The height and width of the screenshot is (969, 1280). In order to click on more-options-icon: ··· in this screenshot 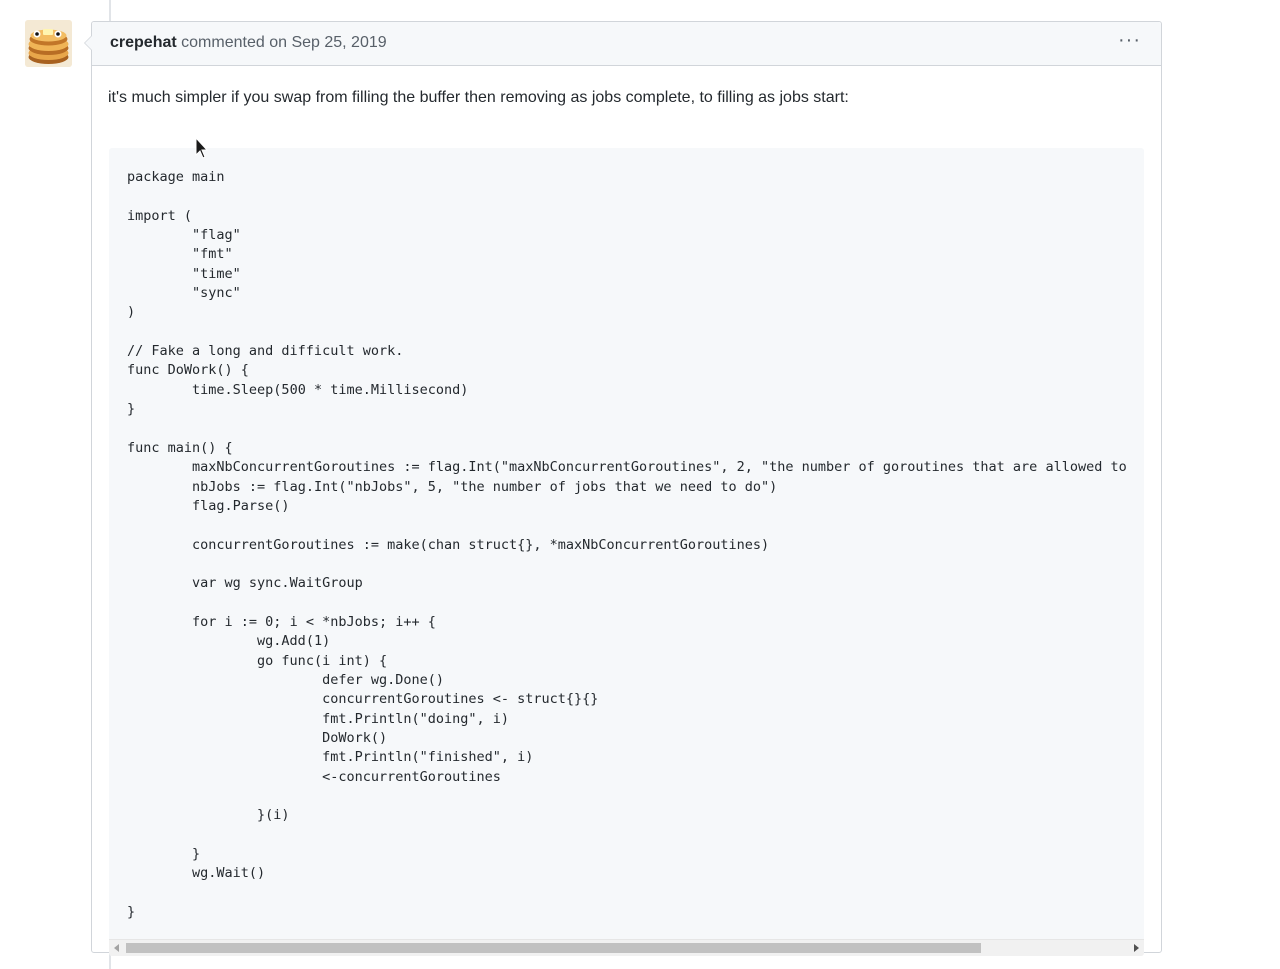, I will do `click(1129, 40)`.